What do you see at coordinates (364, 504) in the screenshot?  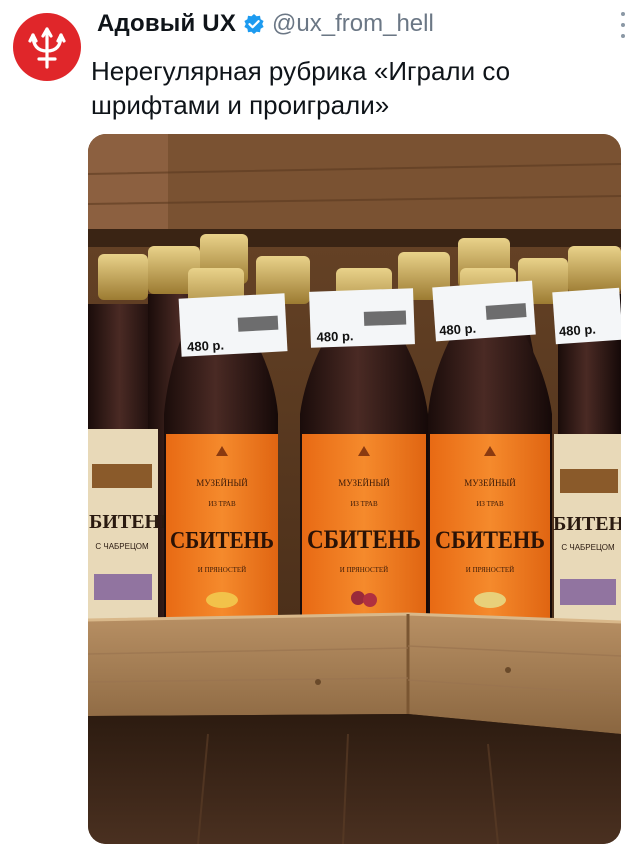 I see `label-2-sub: ИЗ ТРАВ` at bounding box center [364, 504].